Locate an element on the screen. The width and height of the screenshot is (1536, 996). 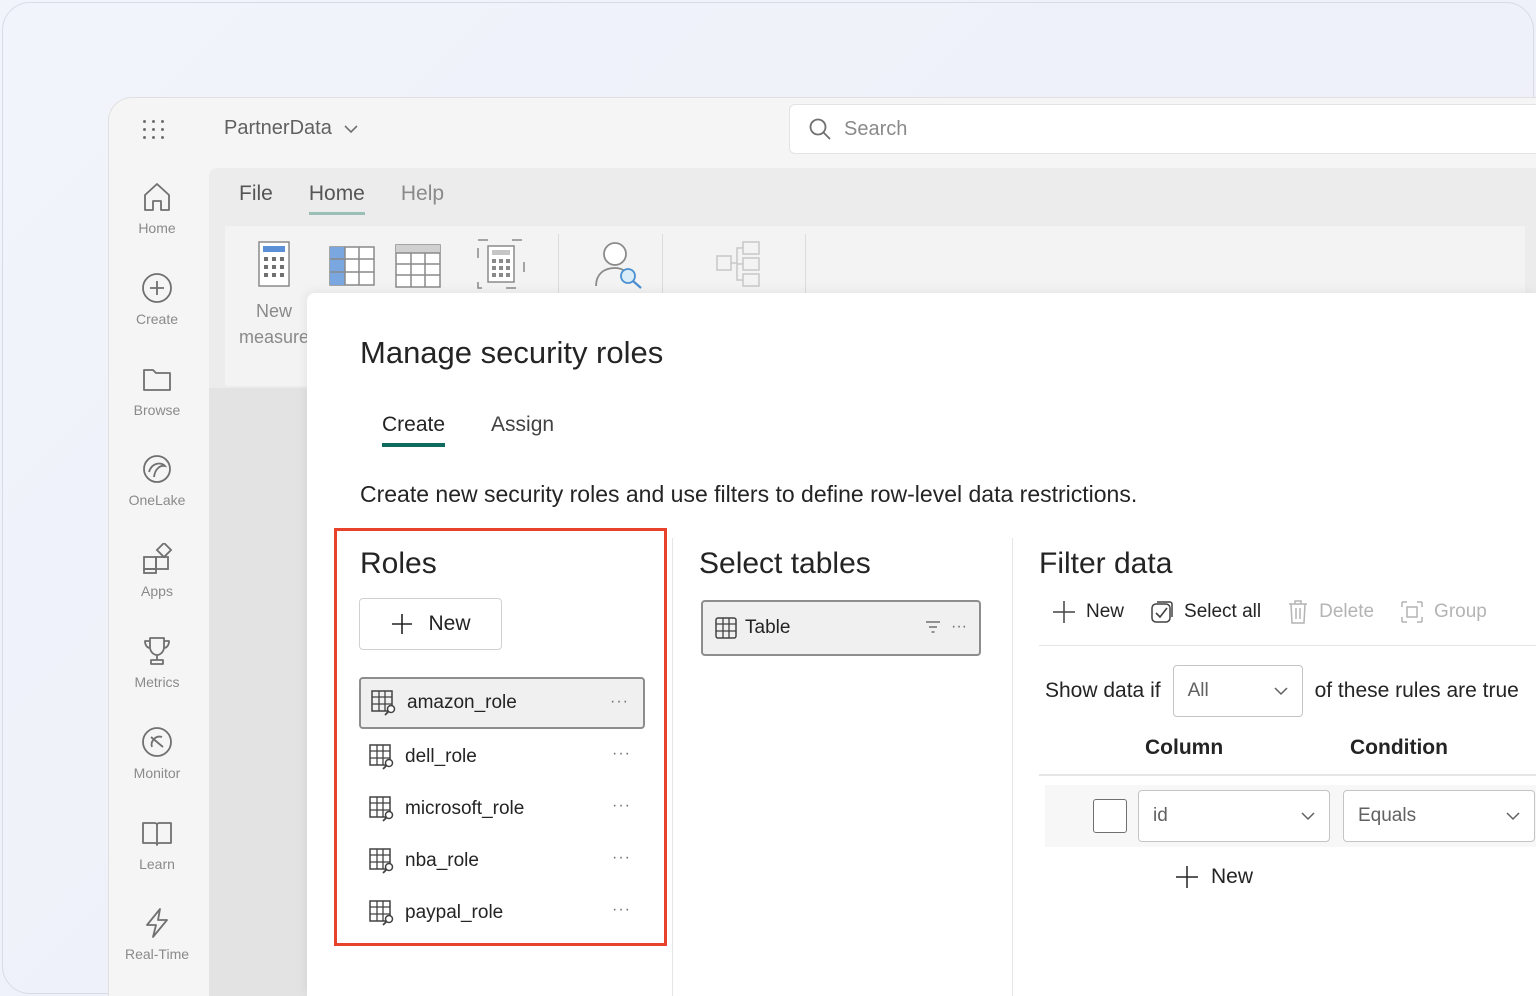
filter-icon is located at coordinates (933, 627).